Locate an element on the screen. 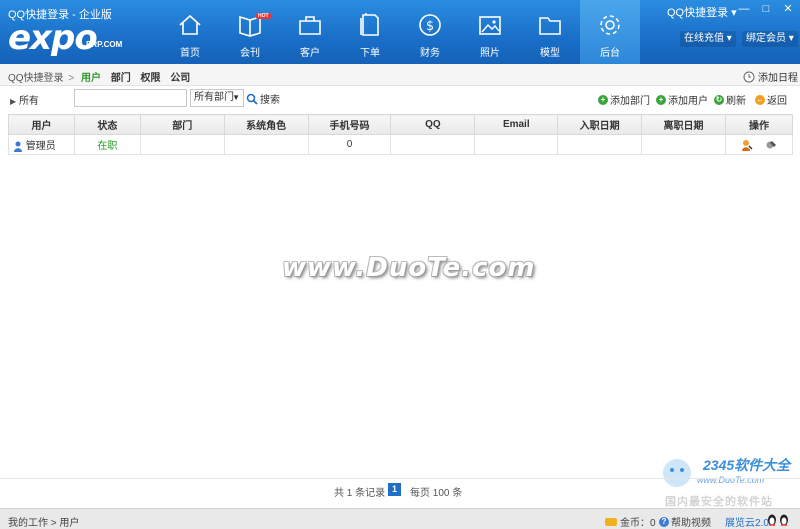 The width and height of the screenshot is (800, 529). cell-user: 管理员 is located at coordinates (41, 144).